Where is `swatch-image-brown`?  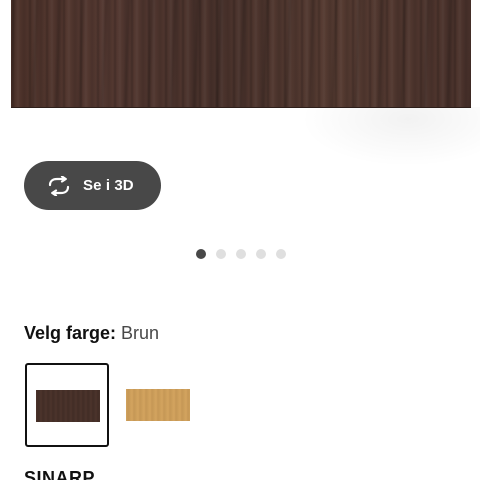 swatch-image-brown is located at coordinates (68, 406).